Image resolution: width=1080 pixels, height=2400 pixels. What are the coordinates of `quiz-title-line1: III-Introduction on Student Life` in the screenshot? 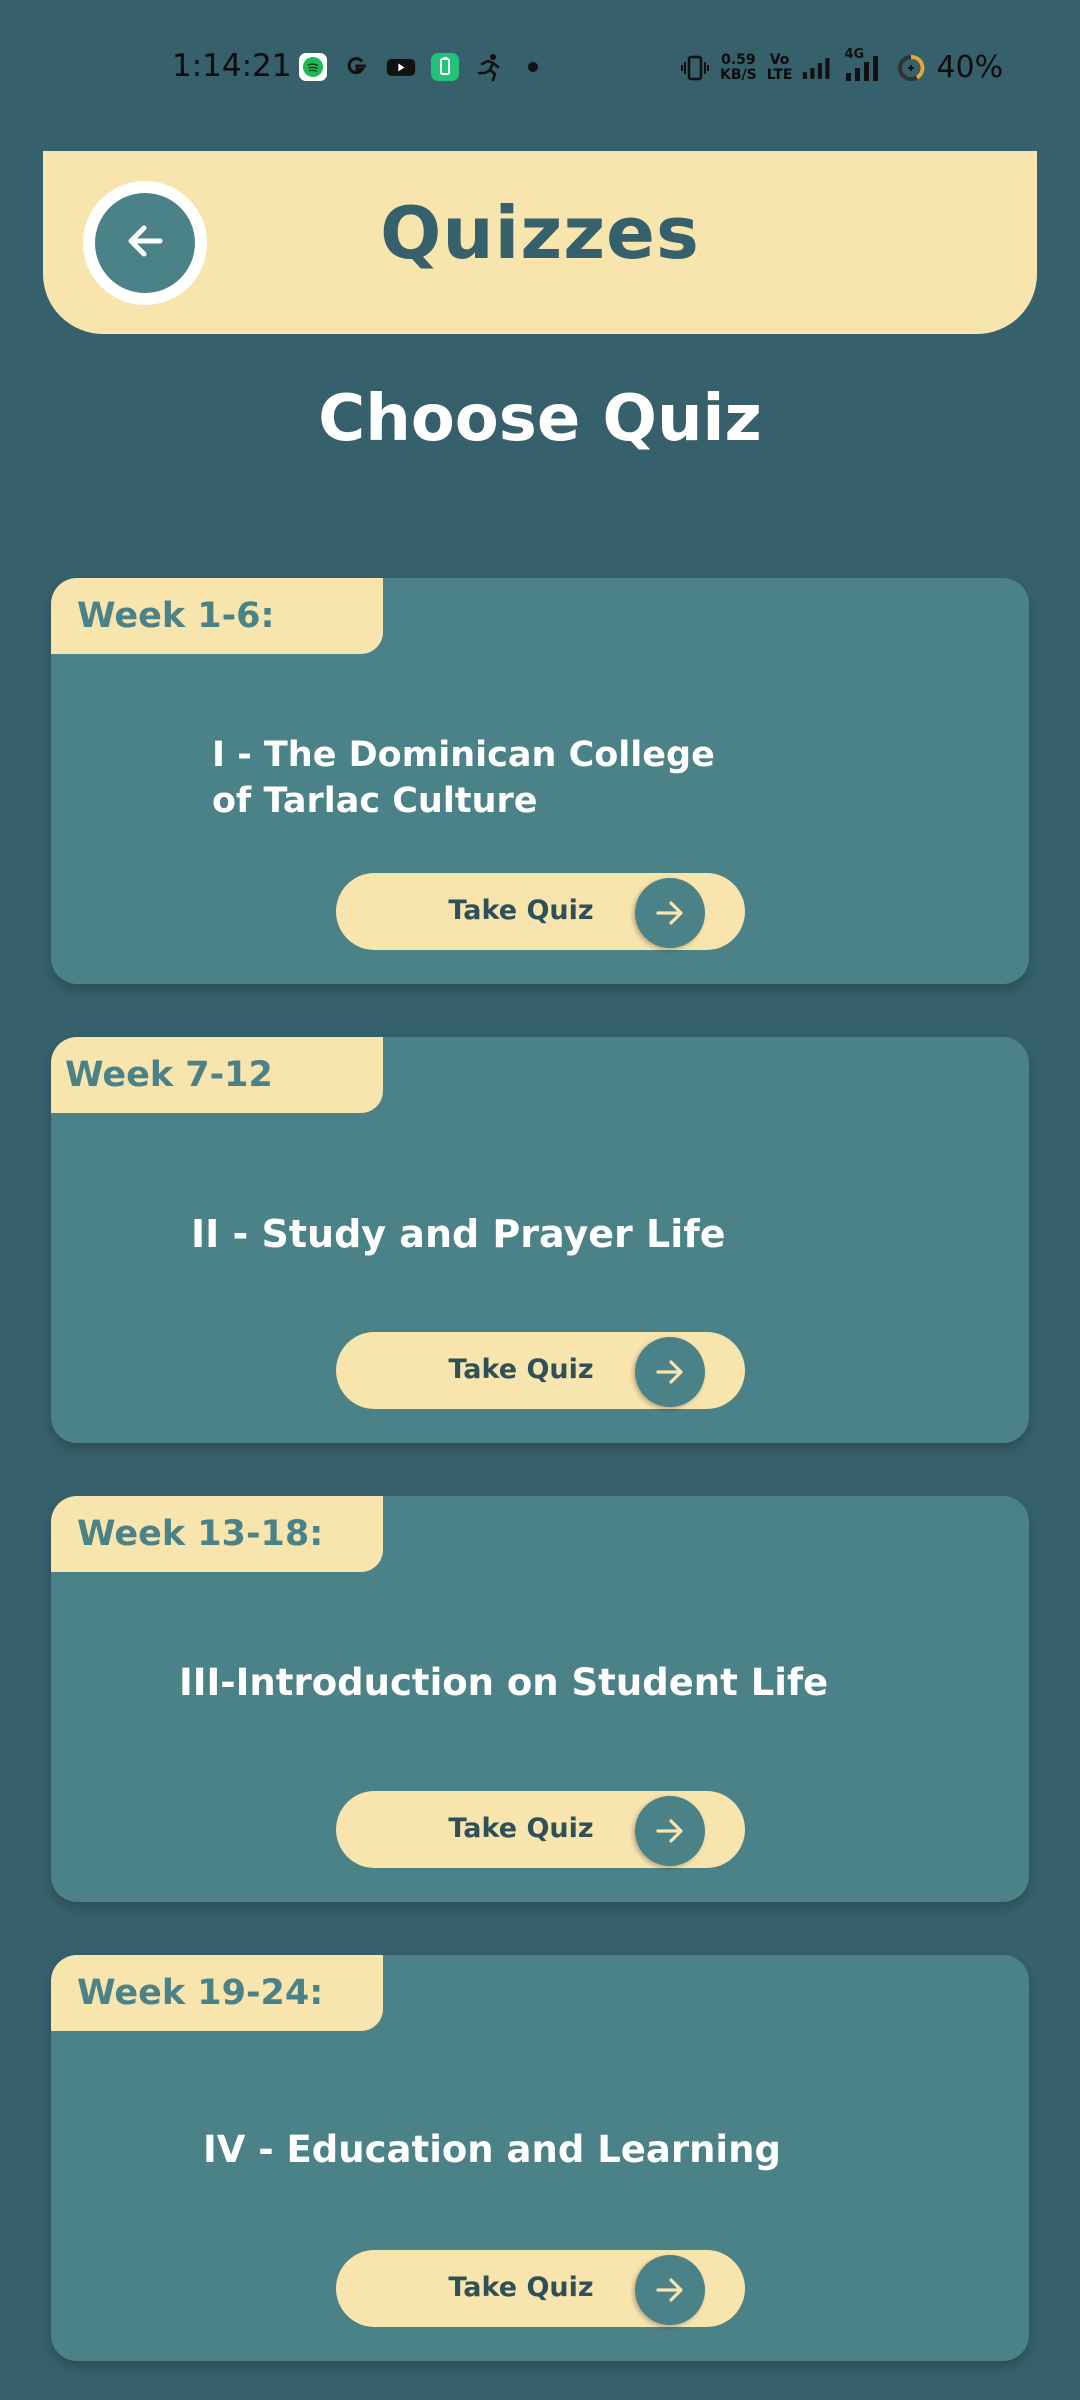 It's located at (504, 1682).